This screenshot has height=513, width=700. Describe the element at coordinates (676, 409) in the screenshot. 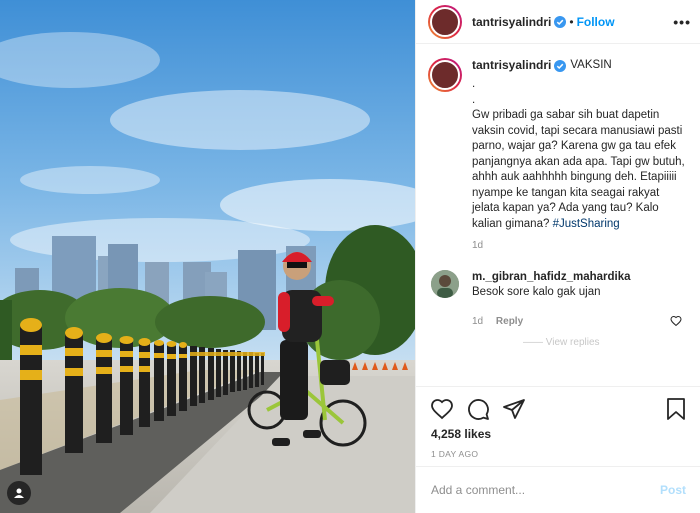

I see `bookmark-icon` at that location.